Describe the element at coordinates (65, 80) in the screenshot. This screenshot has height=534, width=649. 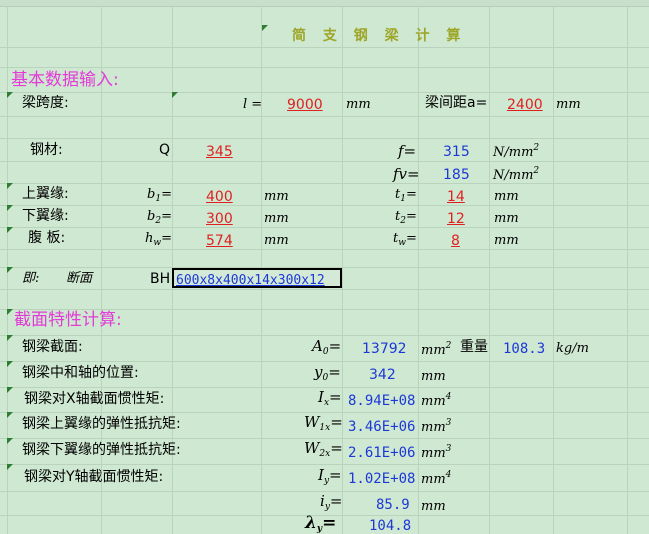
I see `section-basic-heading: 基本数据输入:` at that location.